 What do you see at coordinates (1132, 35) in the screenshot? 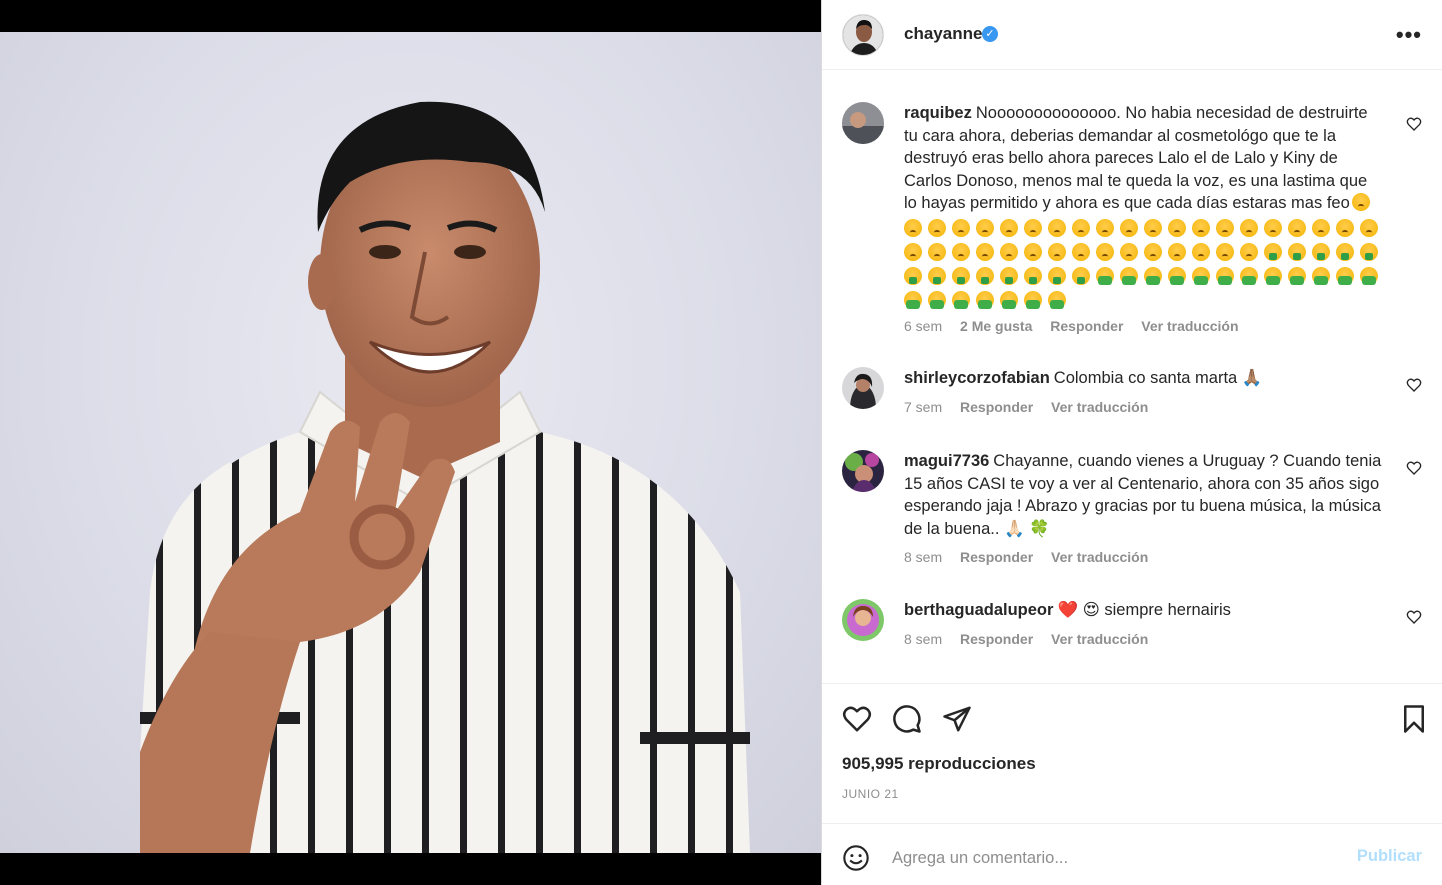
I see `post-header: chayanne ✓ •••` at bounding box center [1132, 35].